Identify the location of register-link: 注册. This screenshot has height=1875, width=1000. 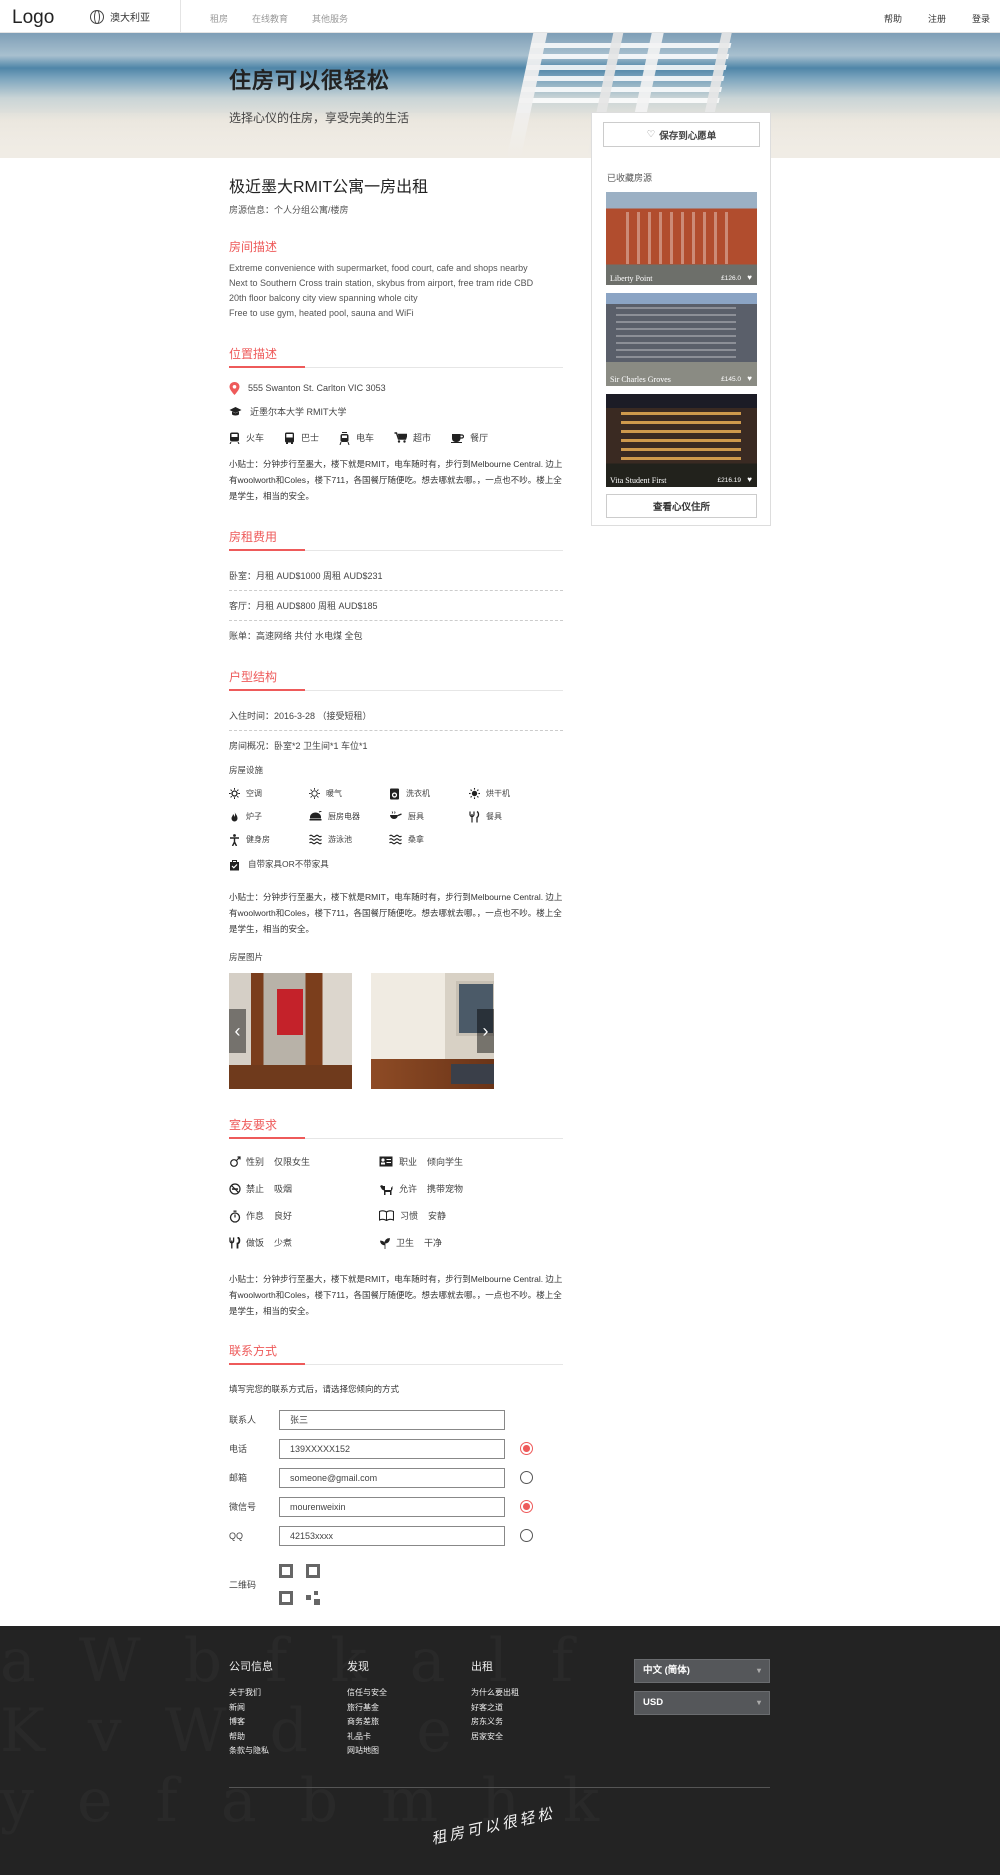
(937, 18).